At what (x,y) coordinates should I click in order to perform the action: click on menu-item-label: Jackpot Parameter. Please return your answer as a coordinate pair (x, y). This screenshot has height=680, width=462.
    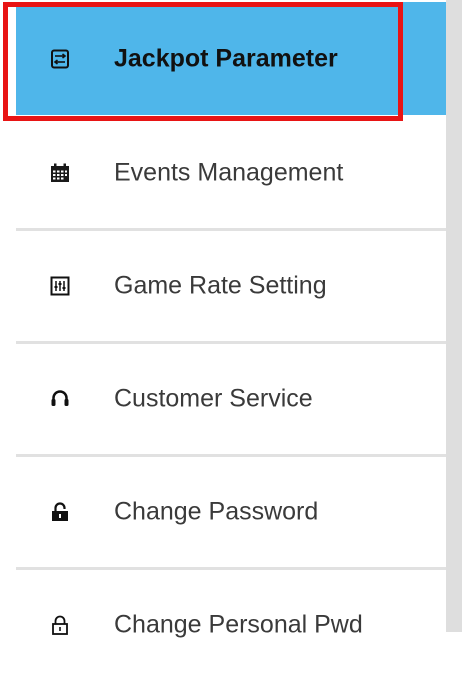
    Looking at the image, I should click on (226, 58).